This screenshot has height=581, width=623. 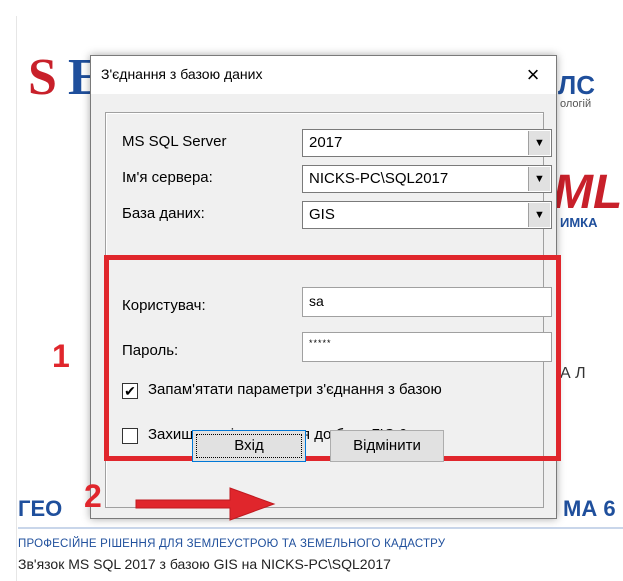 What do you see at coordinates (573, 373) in the screenshot?
I see `bg-fragment-al: А Л` at bounding box center [573, 373].